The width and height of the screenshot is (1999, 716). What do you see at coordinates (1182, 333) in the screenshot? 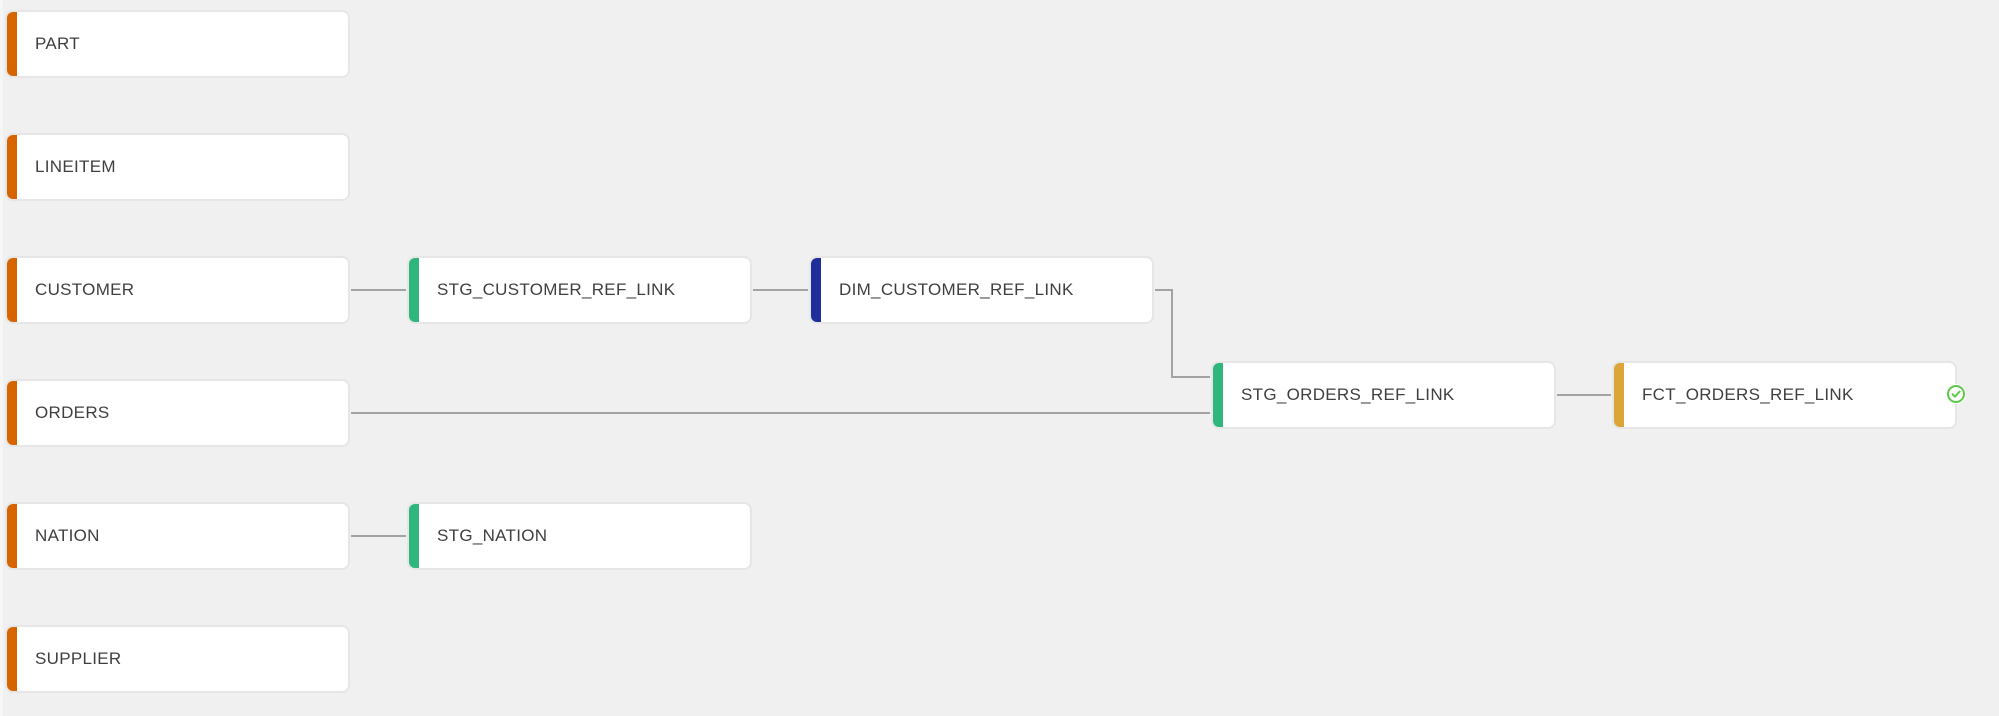
I see `edge-dim-customer-ref-link-to-stg-orders-ref-link` at bounding box center [1182, 333].